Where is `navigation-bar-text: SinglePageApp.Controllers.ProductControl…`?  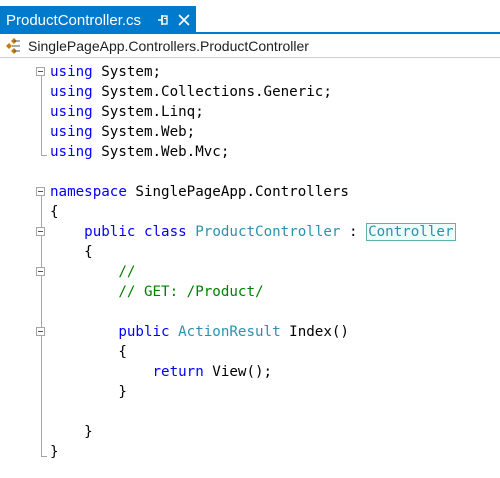
navigation-bar-text: SinglePageApp.Controllers.ProductControl… is located at coordinates (168, 45).